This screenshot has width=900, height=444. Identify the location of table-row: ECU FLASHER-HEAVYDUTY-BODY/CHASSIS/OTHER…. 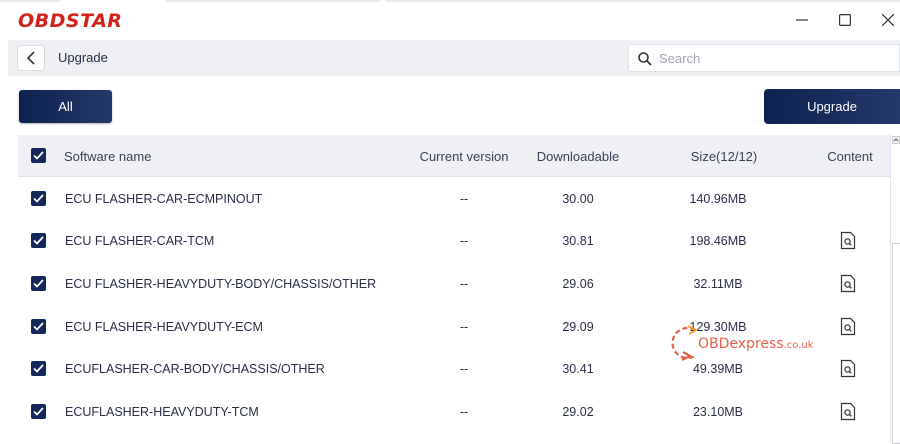
(454, 284).